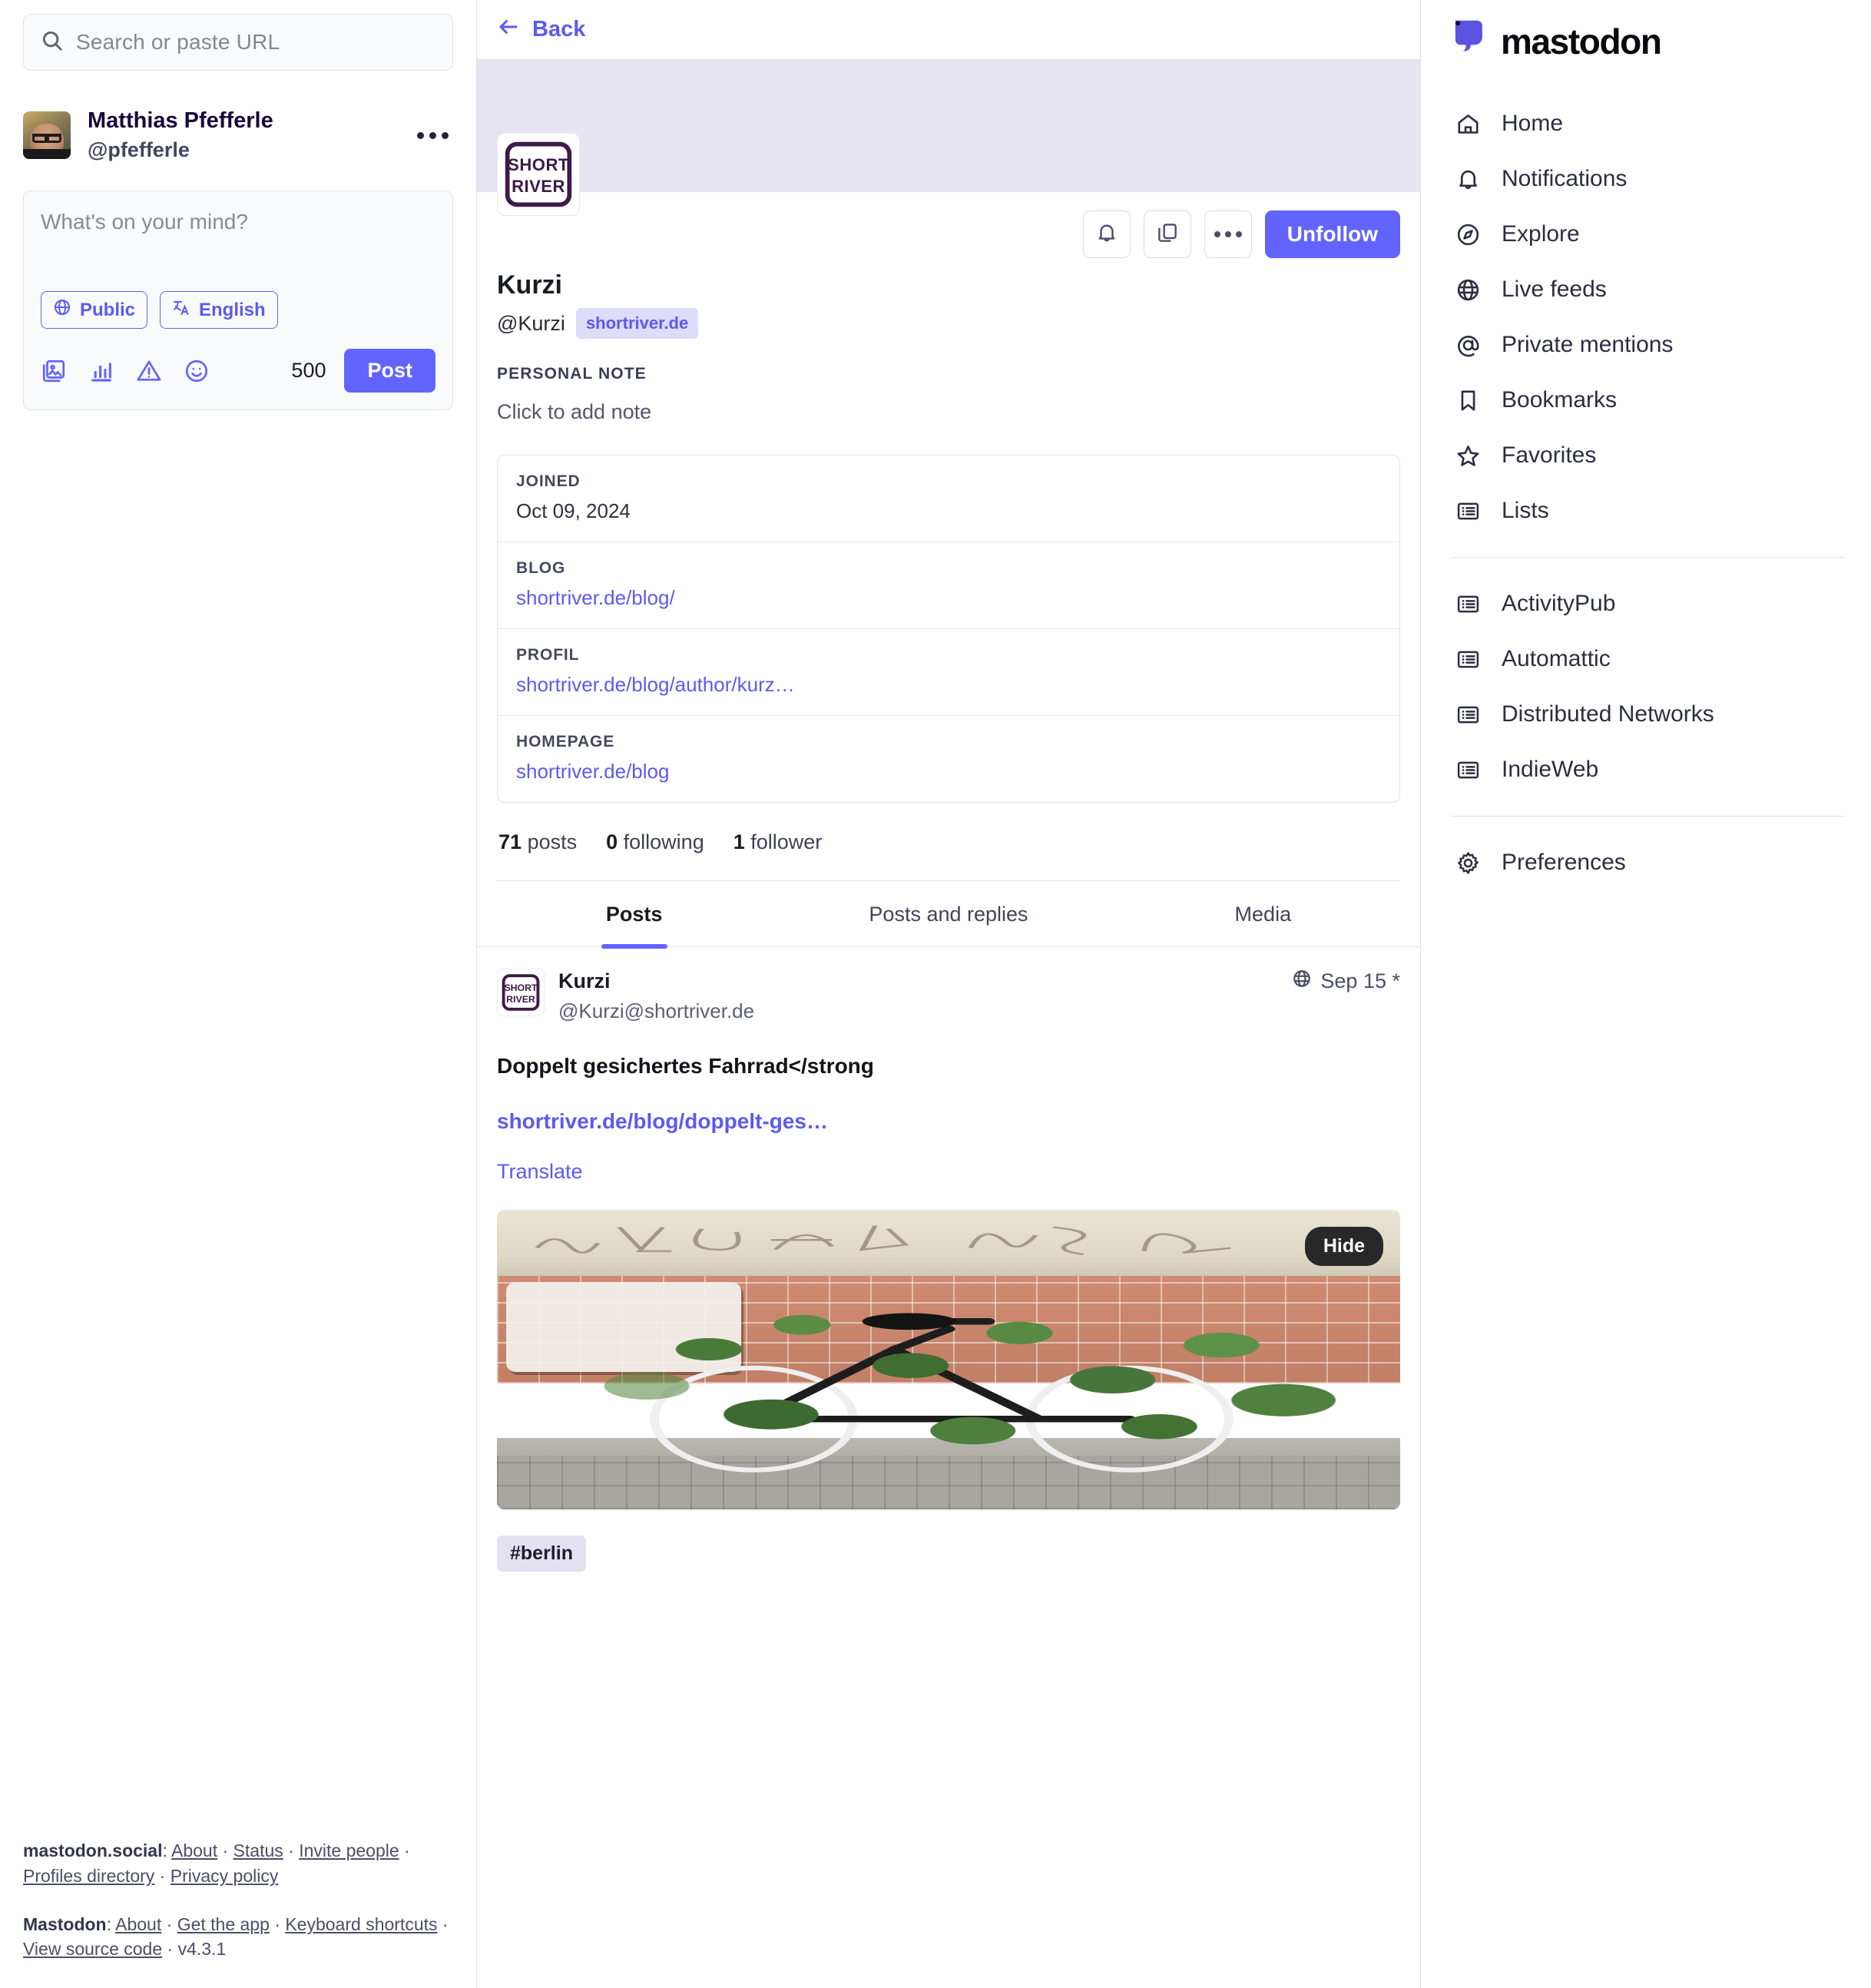 Image resolution: width=1871 pixels, height=1988 pixels. I want to click on status-timestamp: Sep 15 *, so click(1346, 981).